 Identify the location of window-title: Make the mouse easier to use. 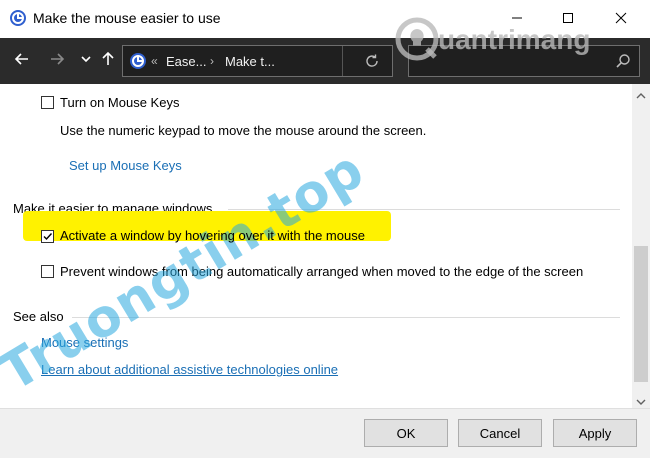
(127, 18).